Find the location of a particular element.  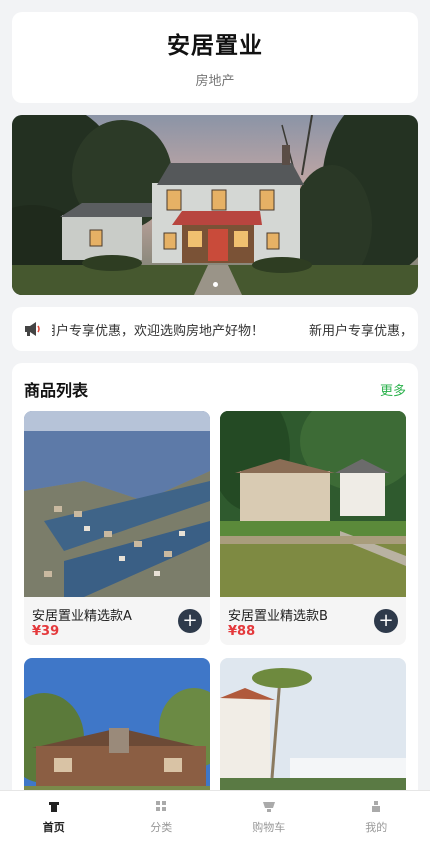

store-subtitle: 房地产 is located at coordinates (215, 81).